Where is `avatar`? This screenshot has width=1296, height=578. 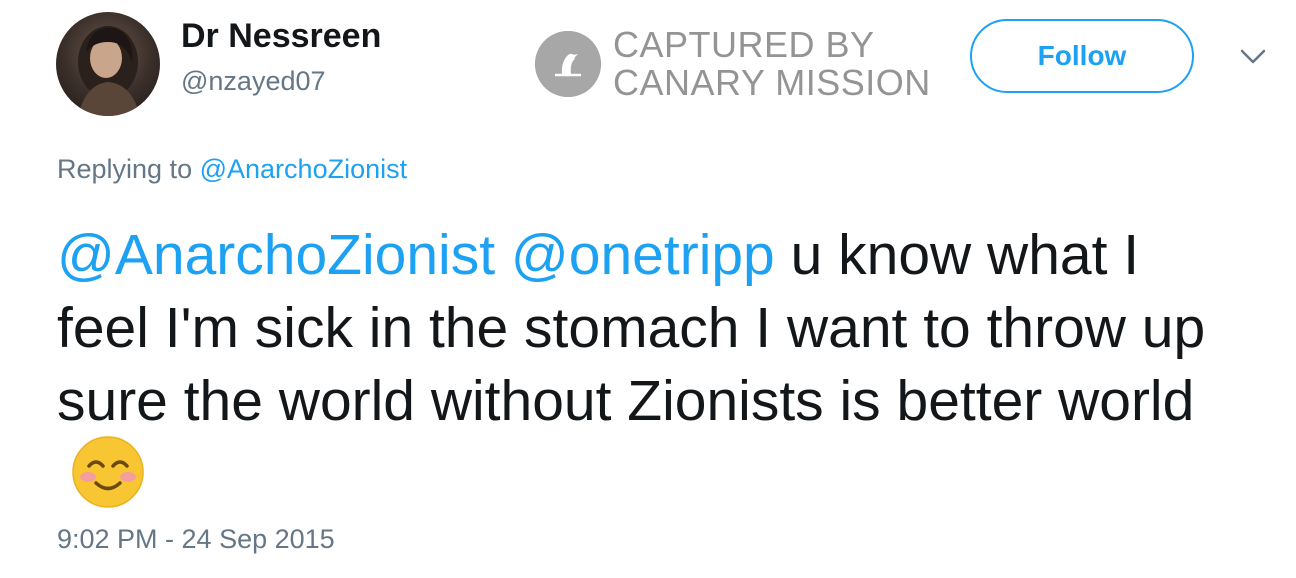
avatar is located at coordinates (108, 64).